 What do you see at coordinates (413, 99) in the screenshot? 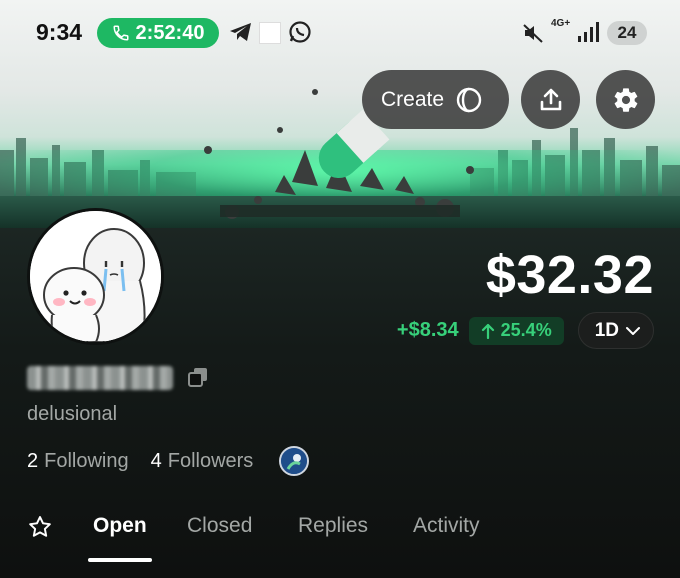
I see `create-label: Create` at bounding box center [413, 99].